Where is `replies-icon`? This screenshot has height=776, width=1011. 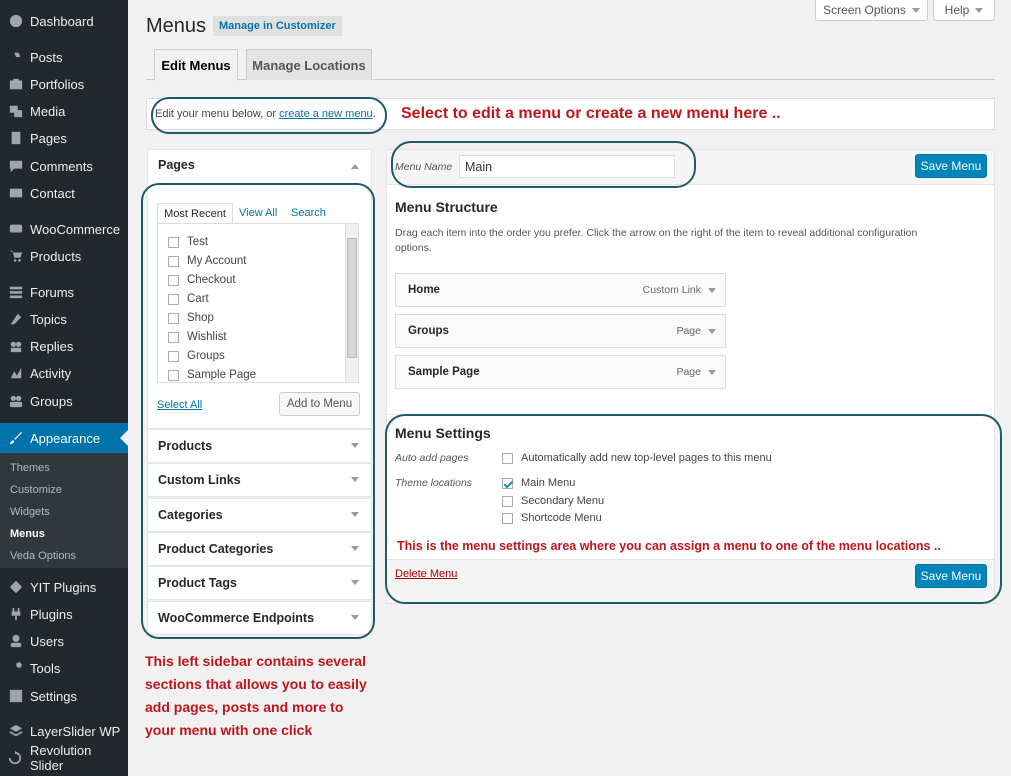
replies-icon is located at coordinates (15, 346).